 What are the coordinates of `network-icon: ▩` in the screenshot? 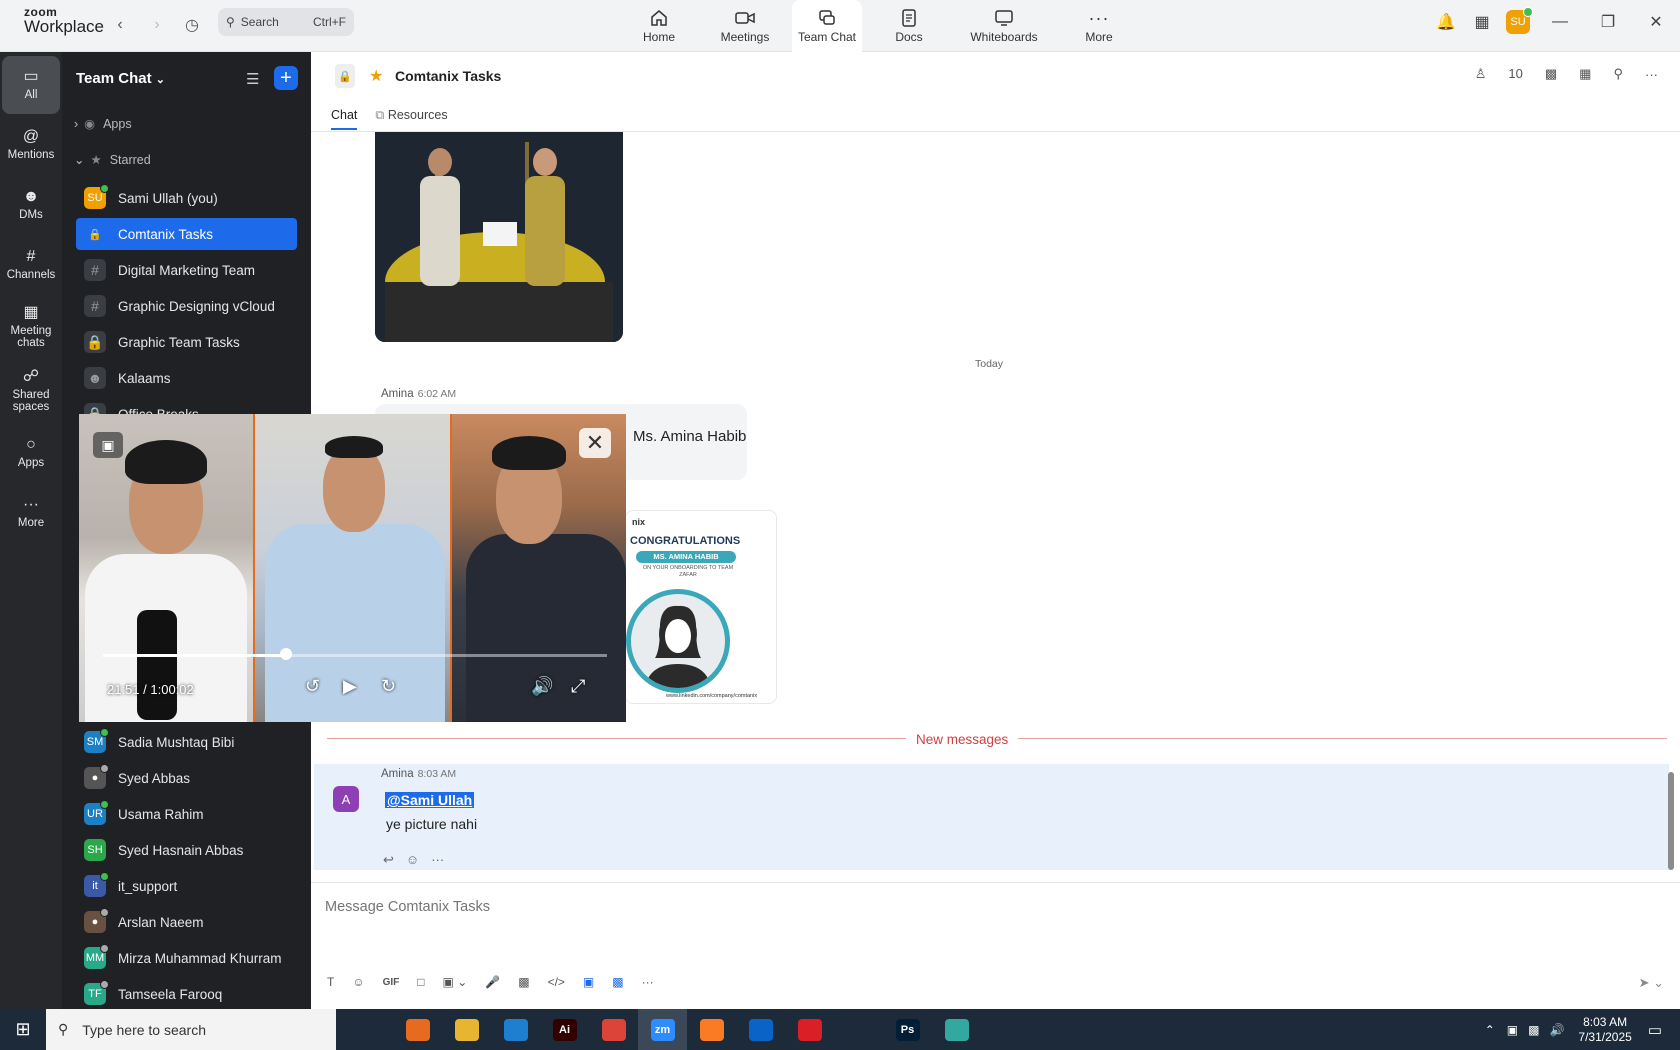 It's located at (1533, 1030).